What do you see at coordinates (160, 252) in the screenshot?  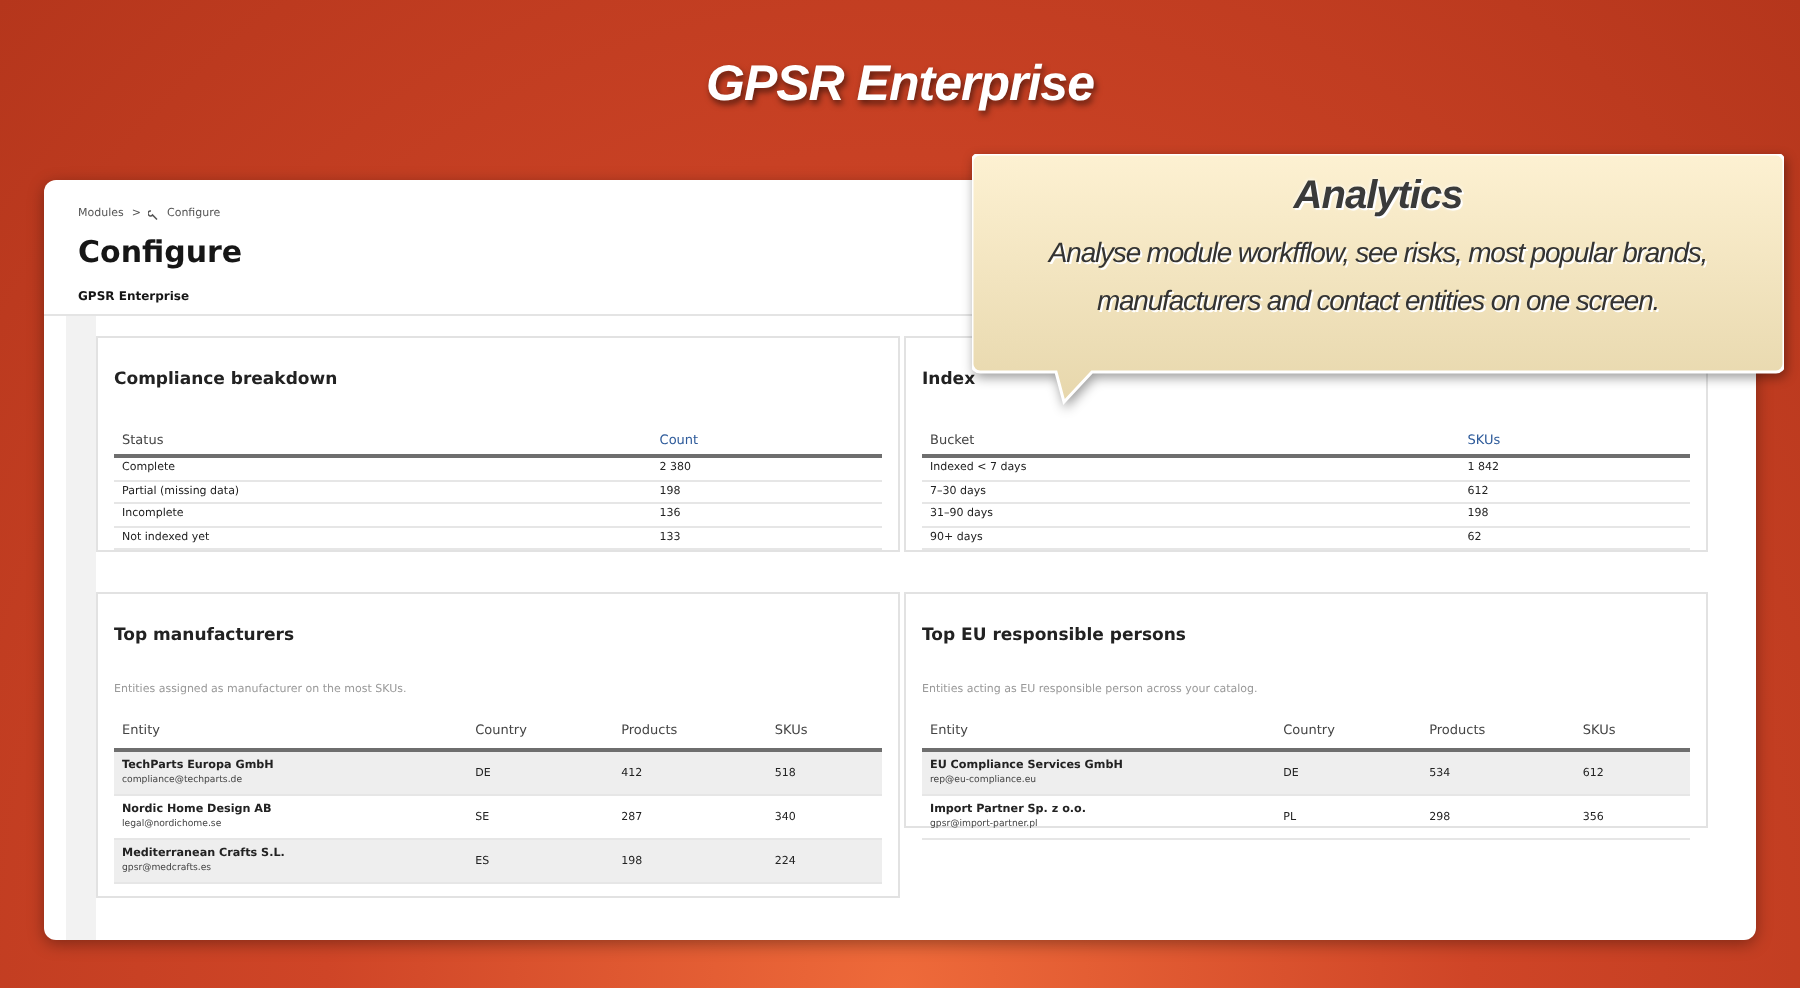 I see `page-heading: Configure` at bounding box center [160, 252].